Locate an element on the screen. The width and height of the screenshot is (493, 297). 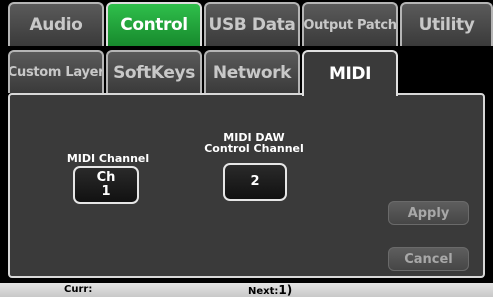
tab-softkeys: SoftKeys is located at coordinates (154, 71).